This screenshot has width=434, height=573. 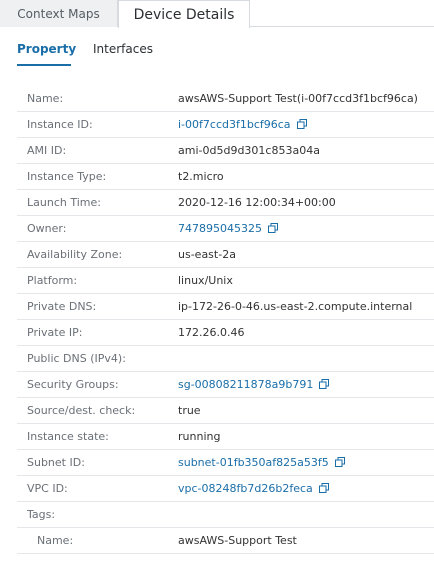 I want to click on property-value: linux/Unix, so click(x=205, y=280).